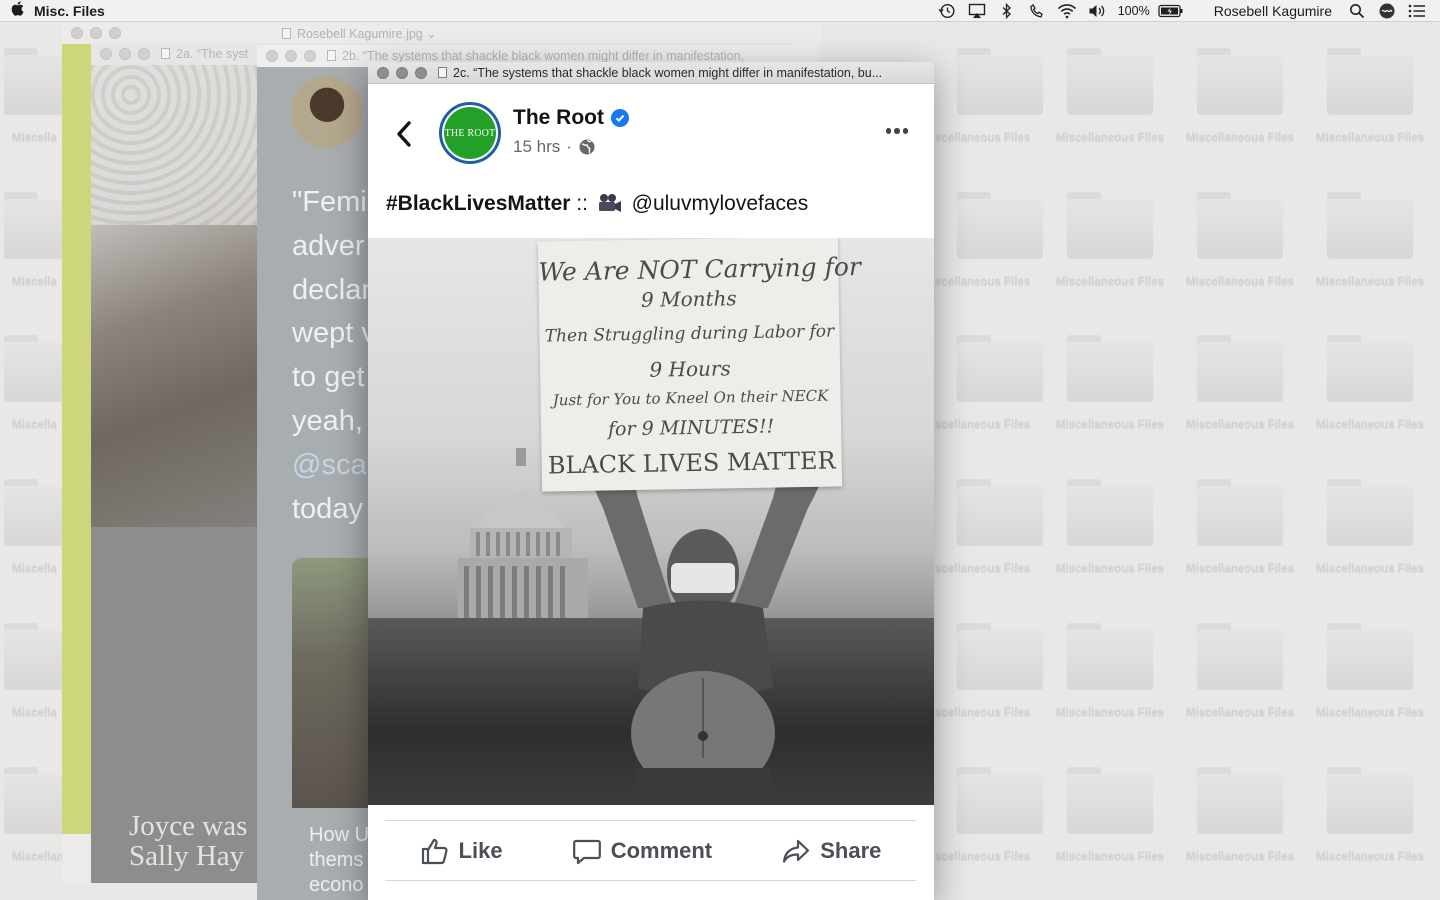 This screenshot has width=1440, height=900. What do you see at coordinates (897, 131) in the screenshot?
I see `more-options-icon` at bounding box center [897, 131].